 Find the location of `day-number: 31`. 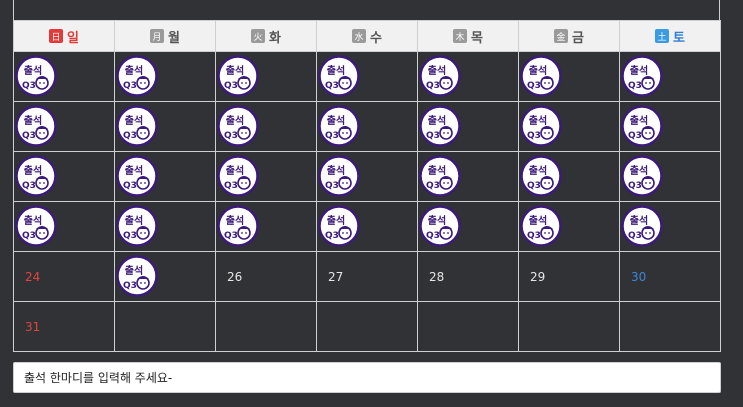

day-number: 31 is located at coordinates (33, 326).